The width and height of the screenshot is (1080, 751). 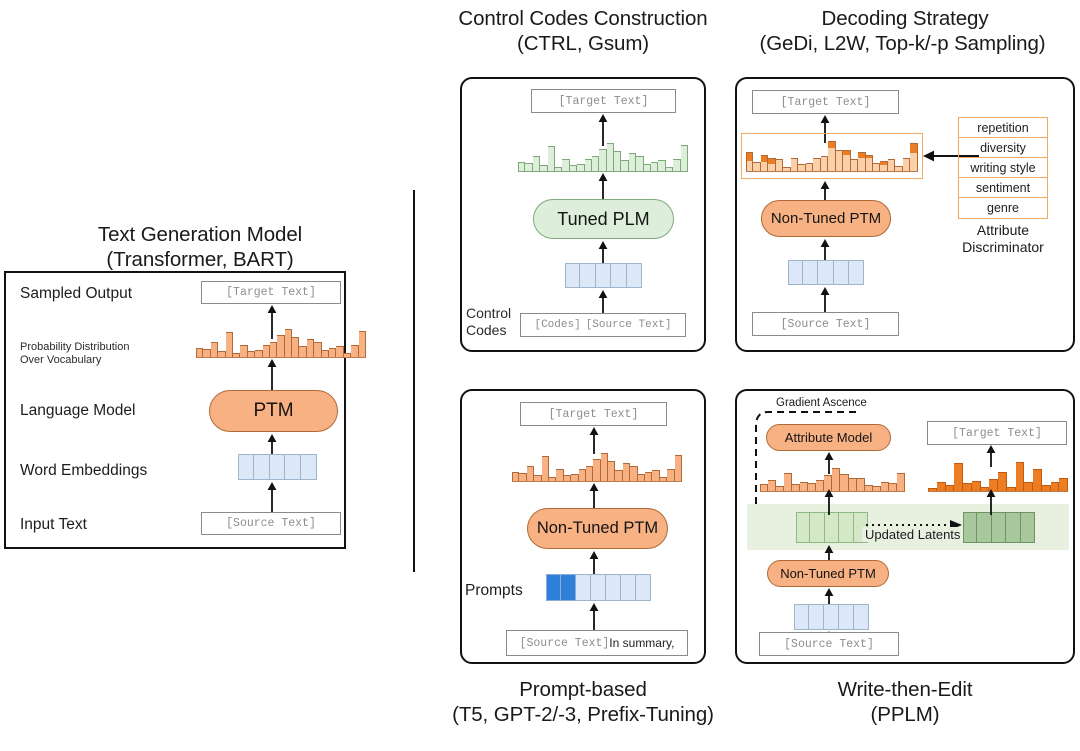 What do you see at coordinates (564, 643) in the screenshot?
I see `pr-source-text: [Source Text]` at bounding box center [564, 643].